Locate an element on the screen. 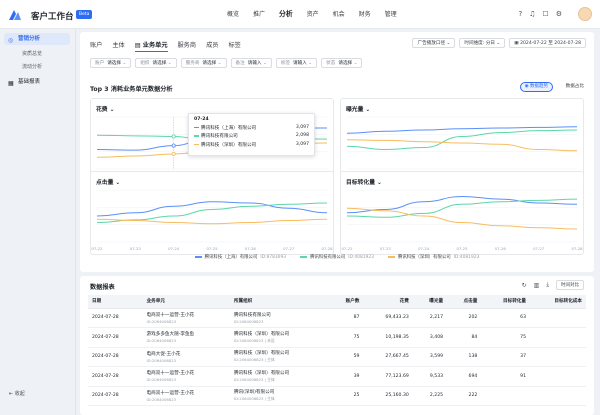  nav-item-0: 概览 is located at coordinates (233, 14).